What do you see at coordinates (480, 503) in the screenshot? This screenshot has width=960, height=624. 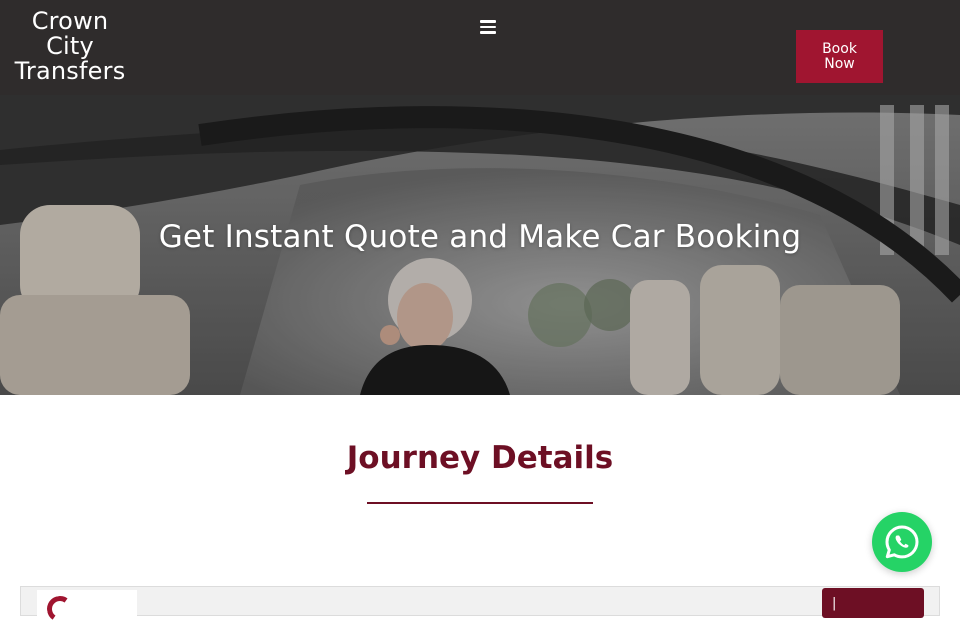 I see `section-divider` at bounding box center [480, 503].